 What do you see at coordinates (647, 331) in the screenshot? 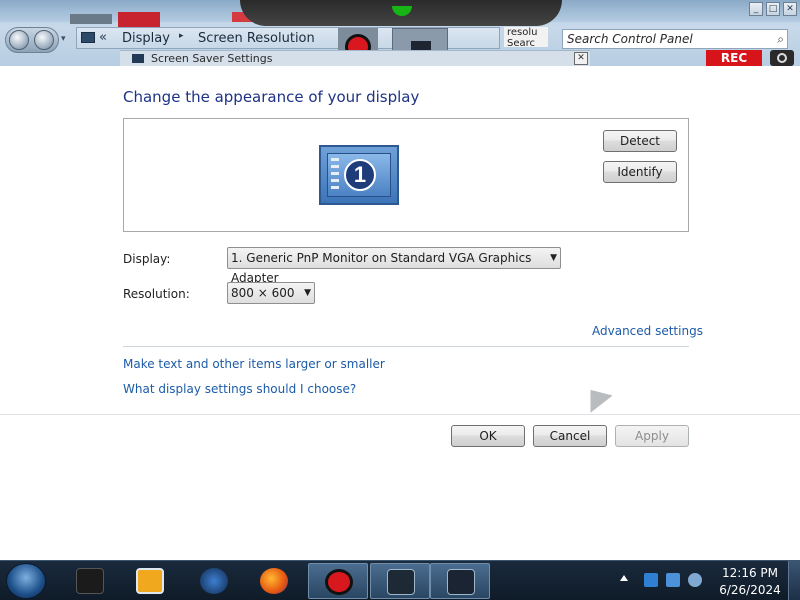
I see `advanced-settings-link: Advanced settings` at bounding box center [647, 331].